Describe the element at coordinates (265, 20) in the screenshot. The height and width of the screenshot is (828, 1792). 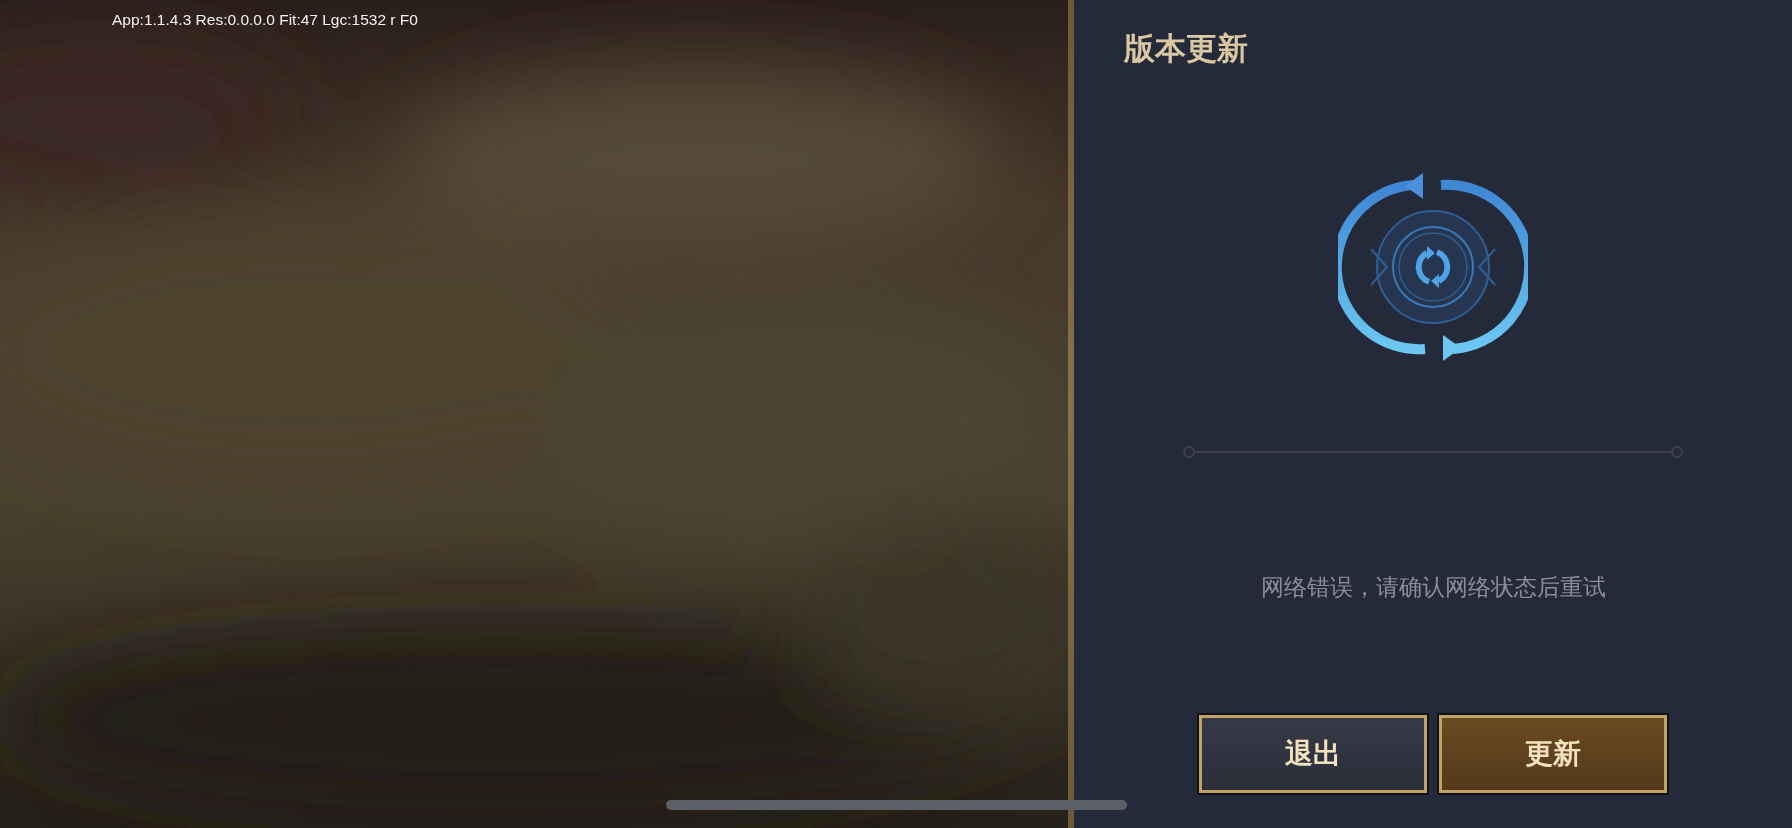
I see `debug-info: App:1.1.4.3 Res:0.0.0.0 Fit:47 Lgc:1532 r F0` at that location.